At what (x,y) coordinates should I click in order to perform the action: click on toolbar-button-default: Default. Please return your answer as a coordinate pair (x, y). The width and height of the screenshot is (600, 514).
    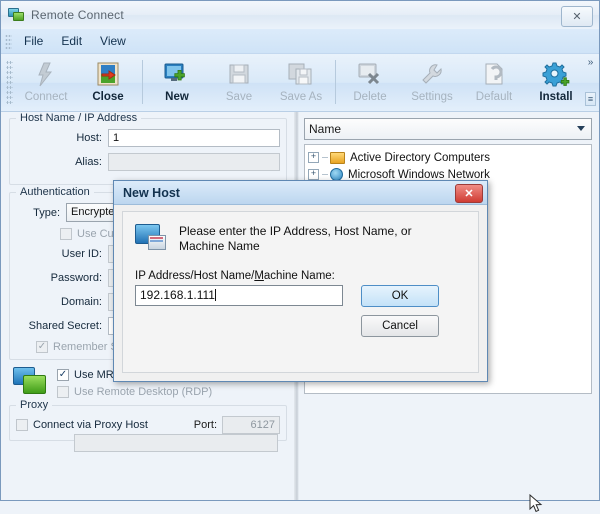
    Looking at the image, I should click on (494, 84).